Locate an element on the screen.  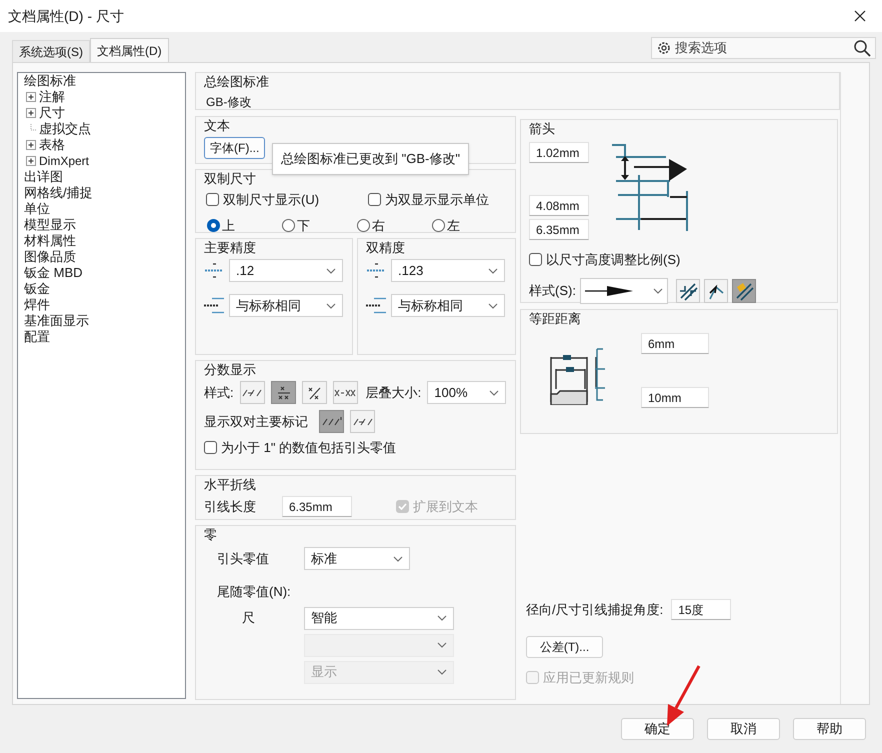
radio-label: 左 is located at coordinates (453, 225).